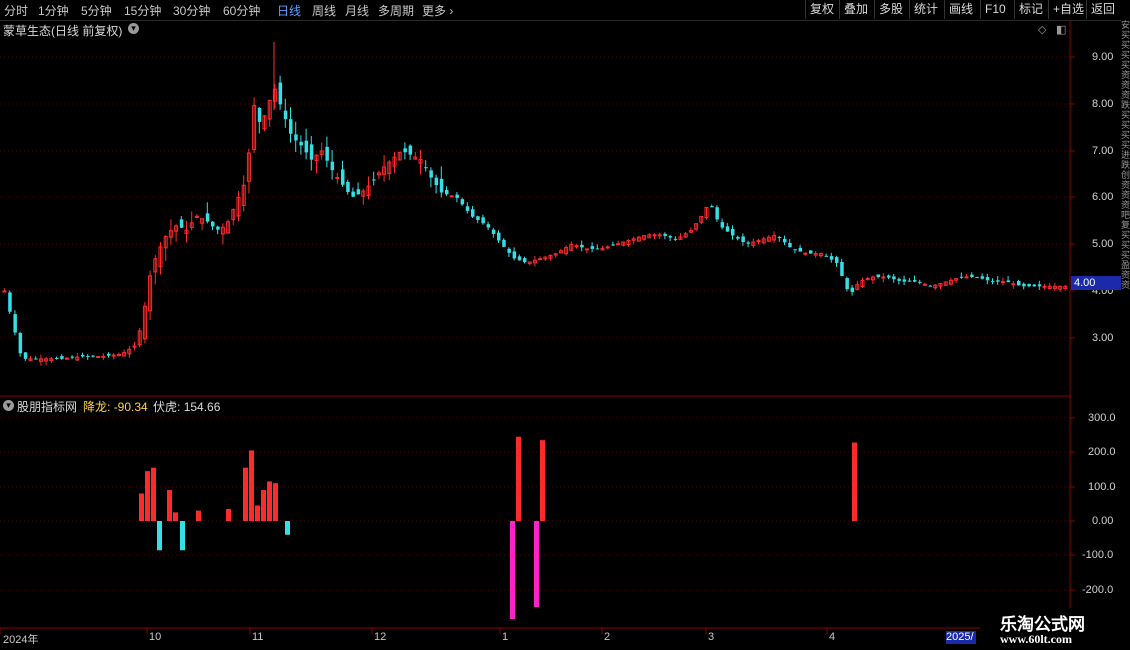 This screenshot has height=650, width=1130. What do you see at coordinates (202, 407) in the screenshot?
I see `indicator-line2-value: 154.66` at bounding box center [202, 407].